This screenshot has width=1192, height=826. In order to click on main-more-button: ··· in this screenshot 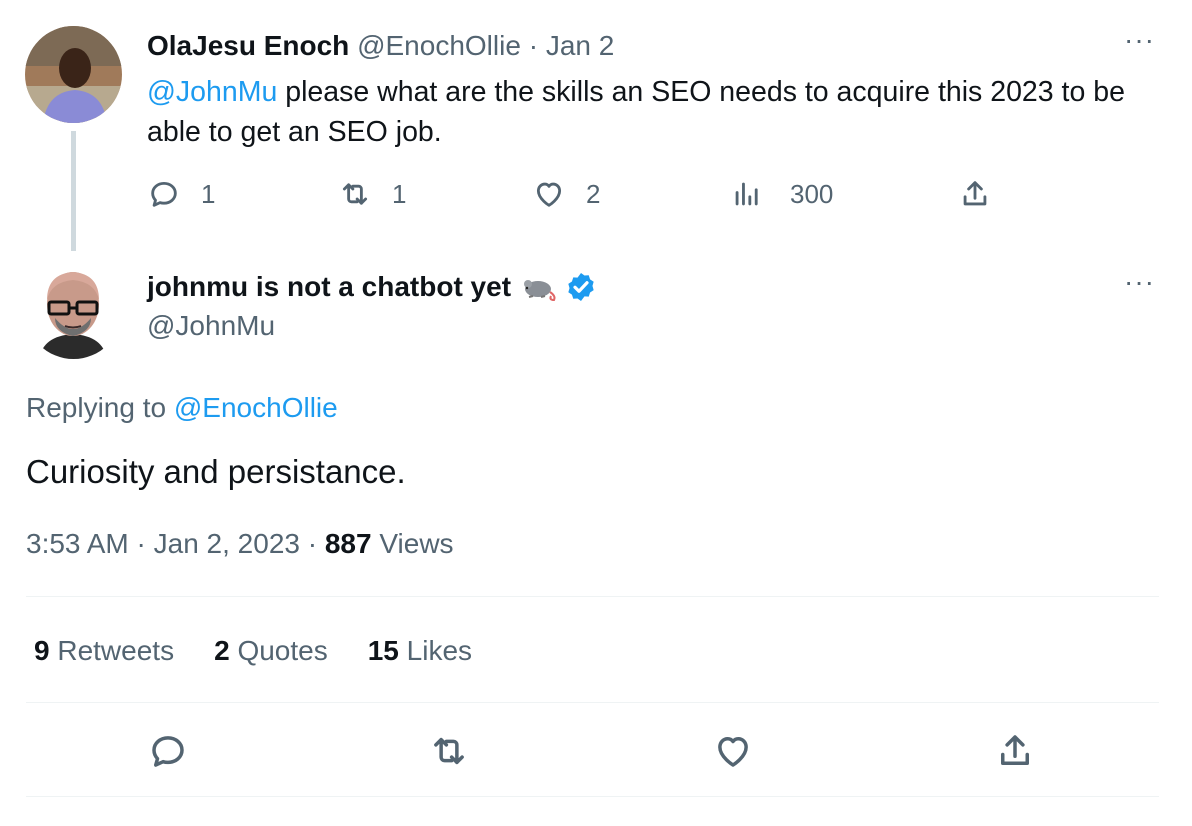, I will do `click(1139, 282)`.